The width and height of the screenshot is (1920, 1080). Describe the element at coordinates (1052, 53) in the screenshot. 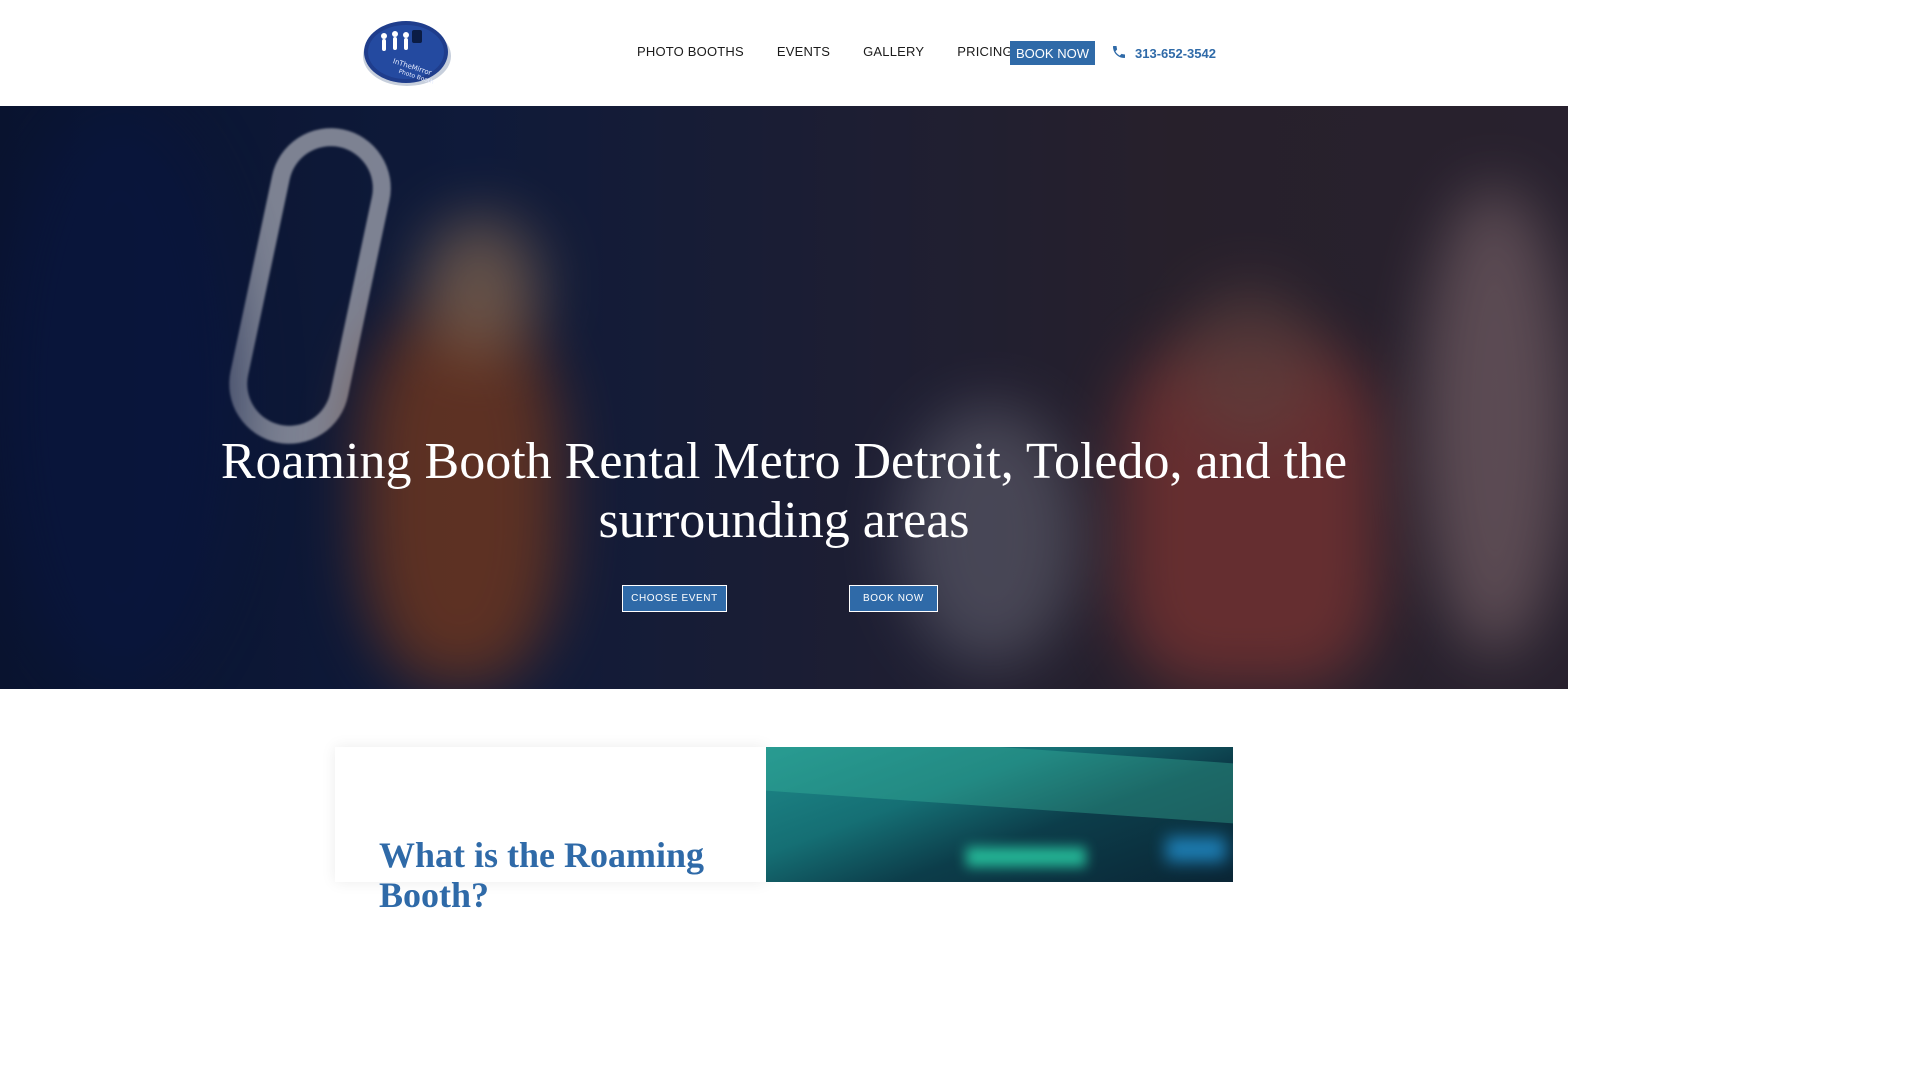

I see `book-now-button: BOOK NOW` at that location.